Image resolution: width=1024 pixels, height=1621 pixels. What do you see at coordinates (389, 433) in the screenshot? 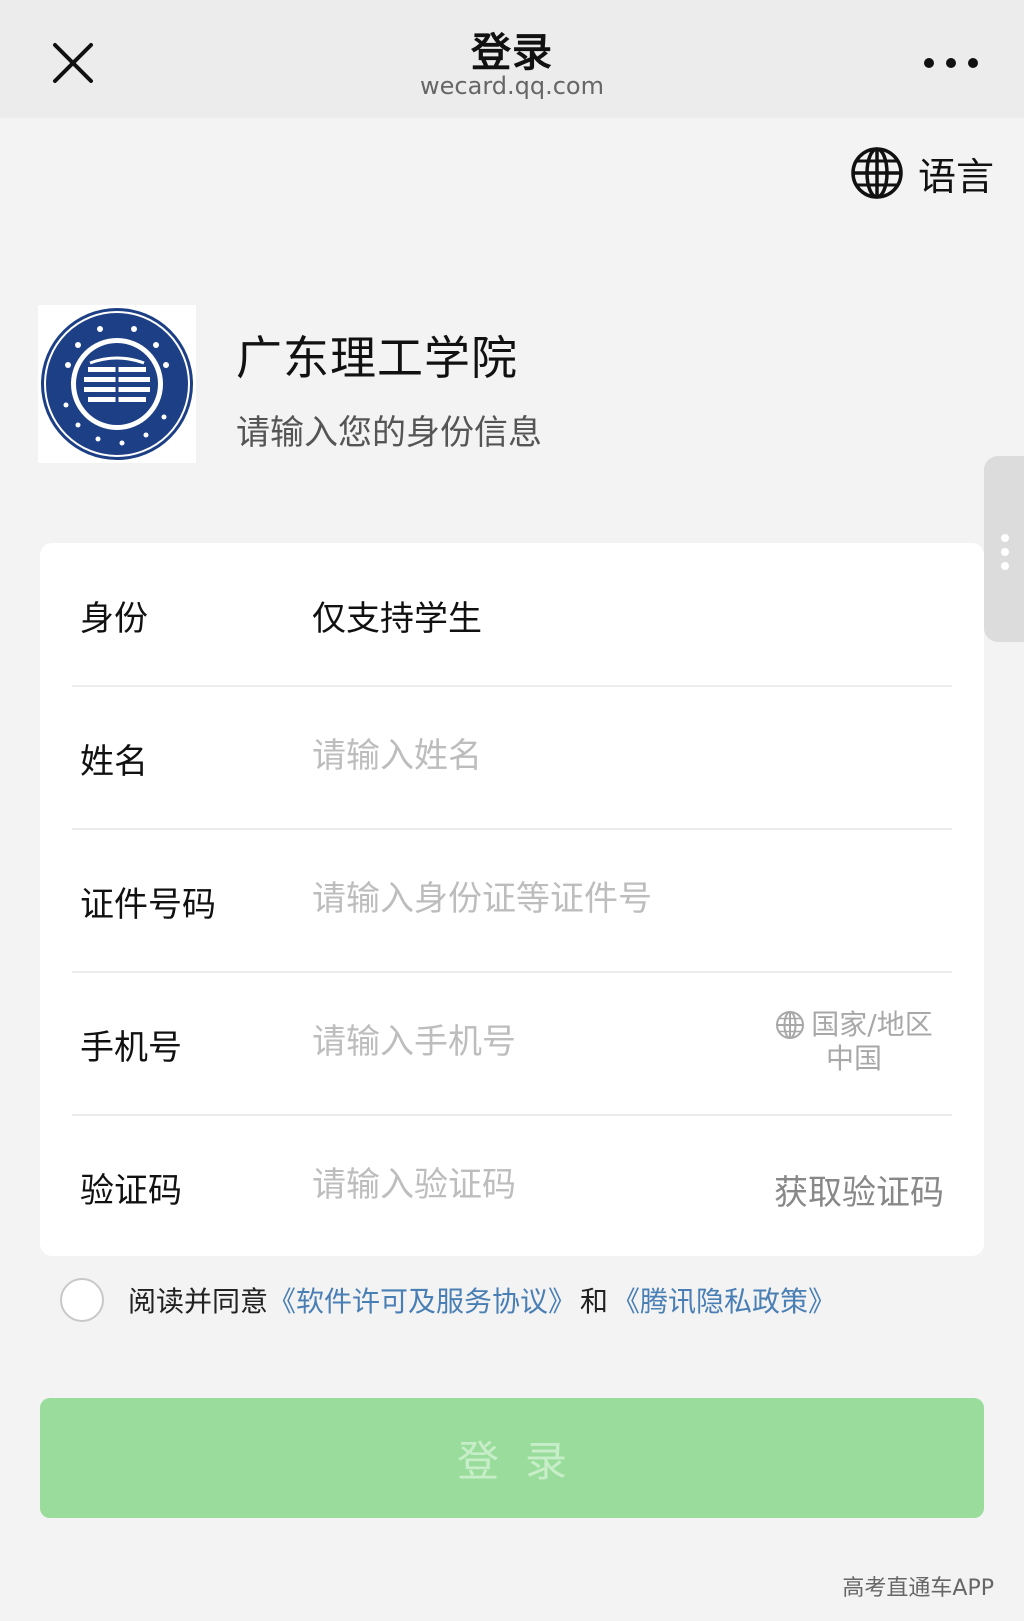
I see `school-subtitle: 请输入您的身份信息` at bounding box center [389, 433].